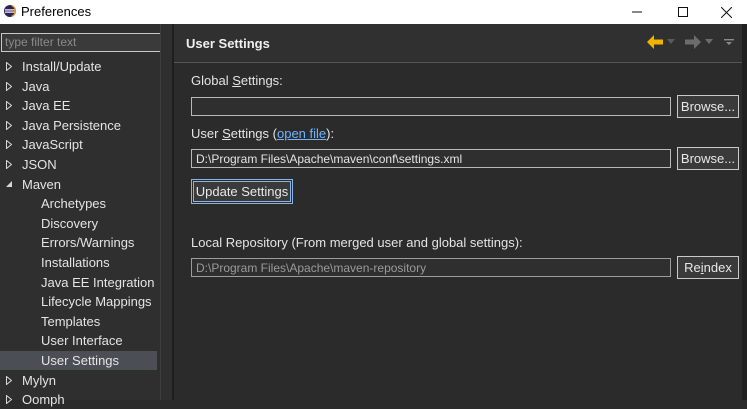 The height and width of the screenshot is (409, 747). I want to click on sidebar-item-label: Install/Update, so click(62, 66).